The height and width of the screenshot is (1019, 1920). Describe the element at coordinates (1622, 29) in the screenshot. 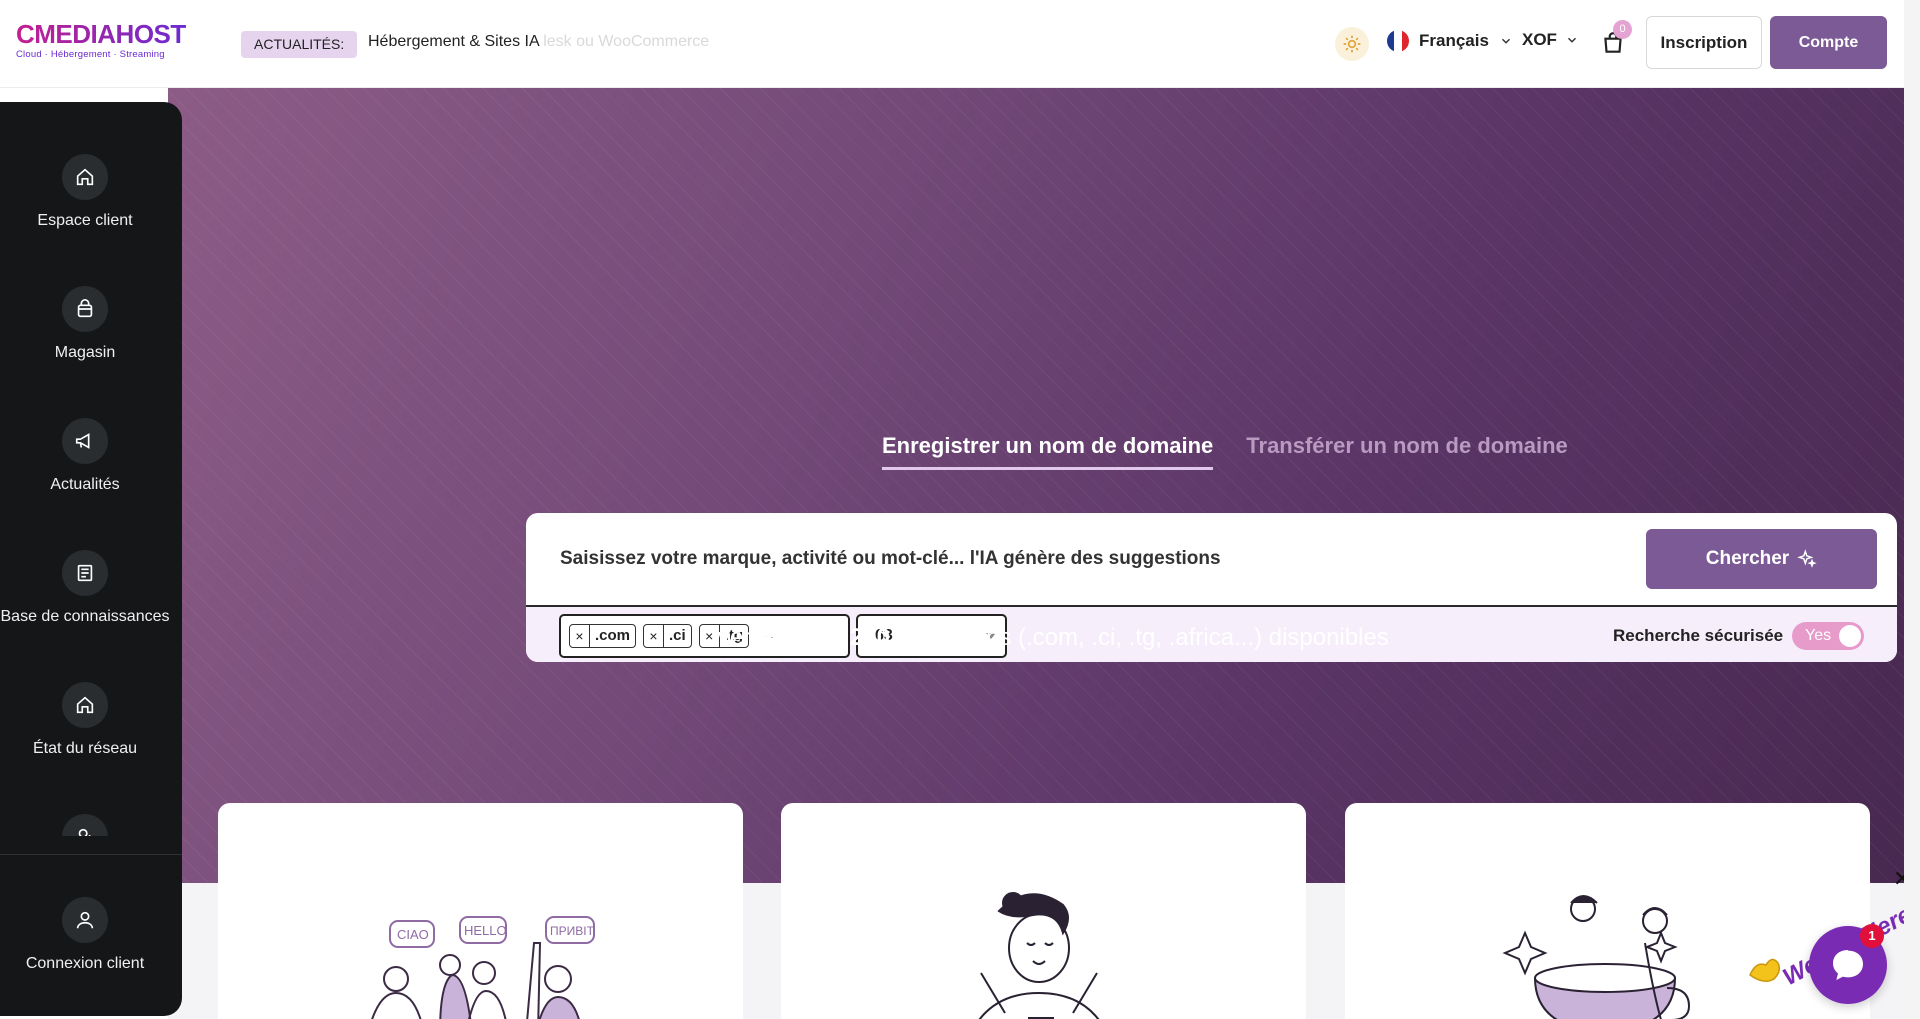

I see `cart-count-badge: 0` at that location.